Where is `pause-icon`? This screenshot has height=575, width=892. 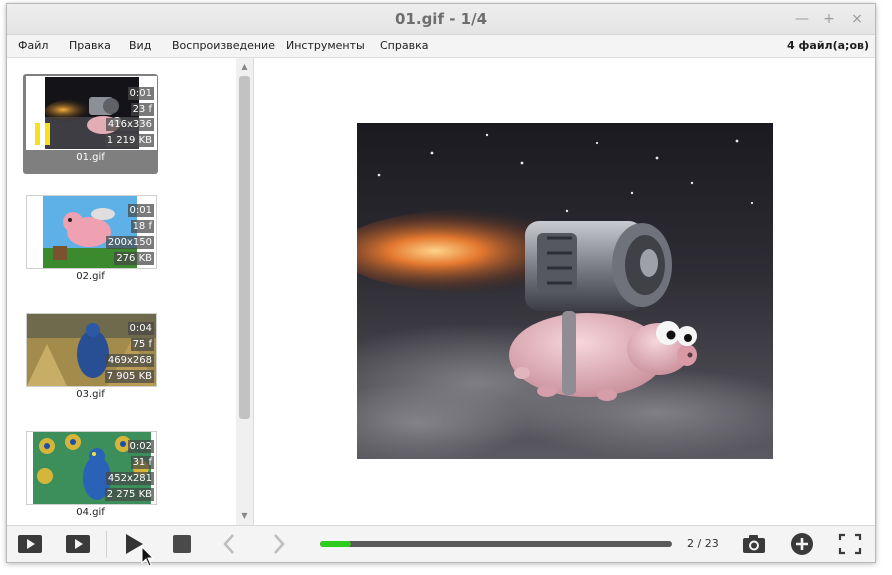 pause-icon is located at coordinates (45, 134).